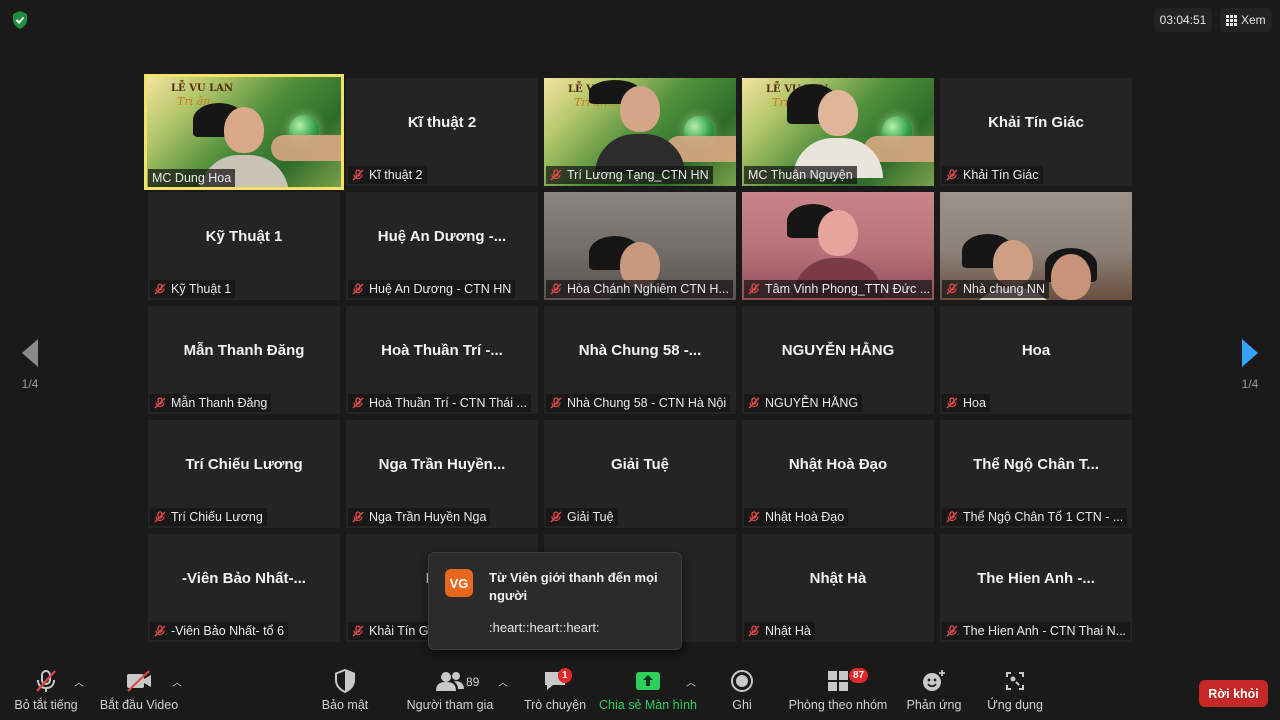  What do you see at coordinates (1036, 132) in the screenshot?
I see `participant-tile: Khải Tín Giác Khải Tín Giác` at bounding box center [1036, 132].